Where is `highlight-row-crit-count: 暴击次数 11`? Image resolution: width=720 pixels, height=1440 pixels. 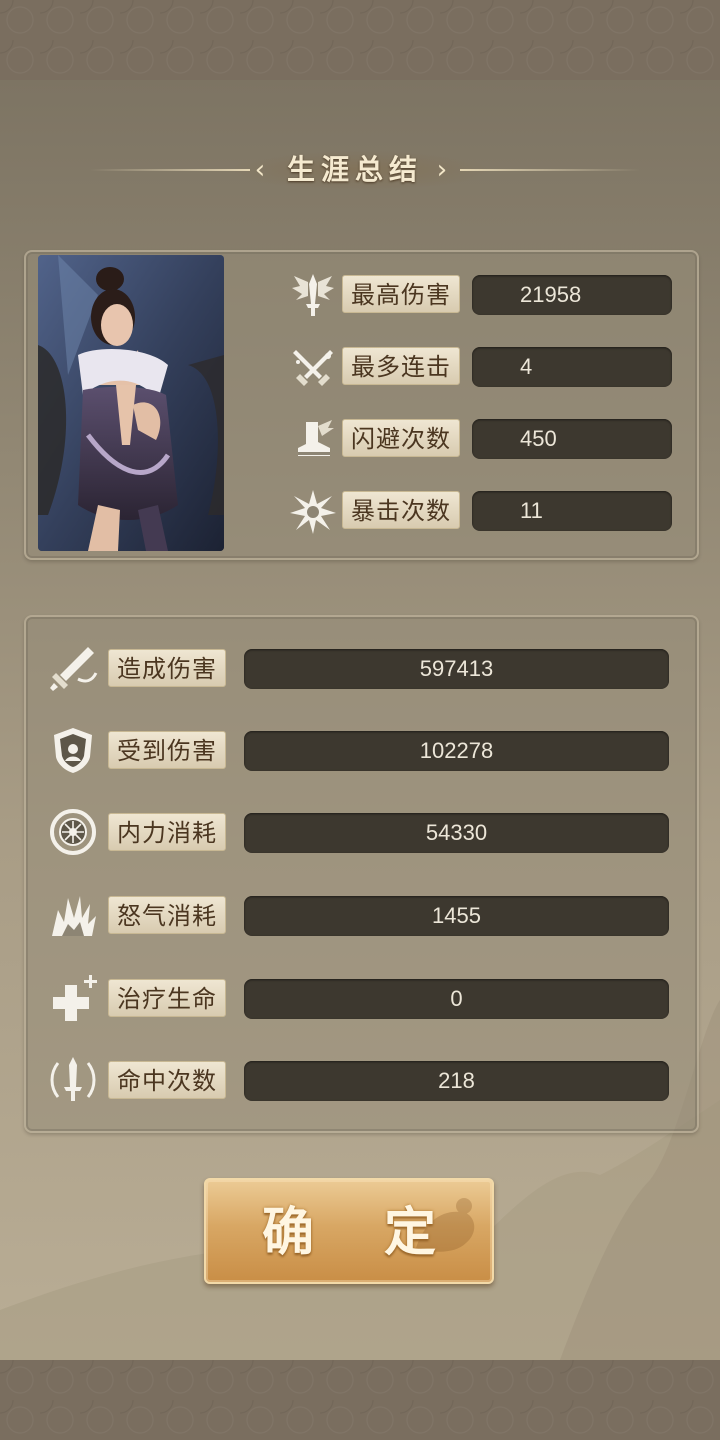
highlight-row-crit-count: 暴击次数 11 is located at coordinates (483, 510).